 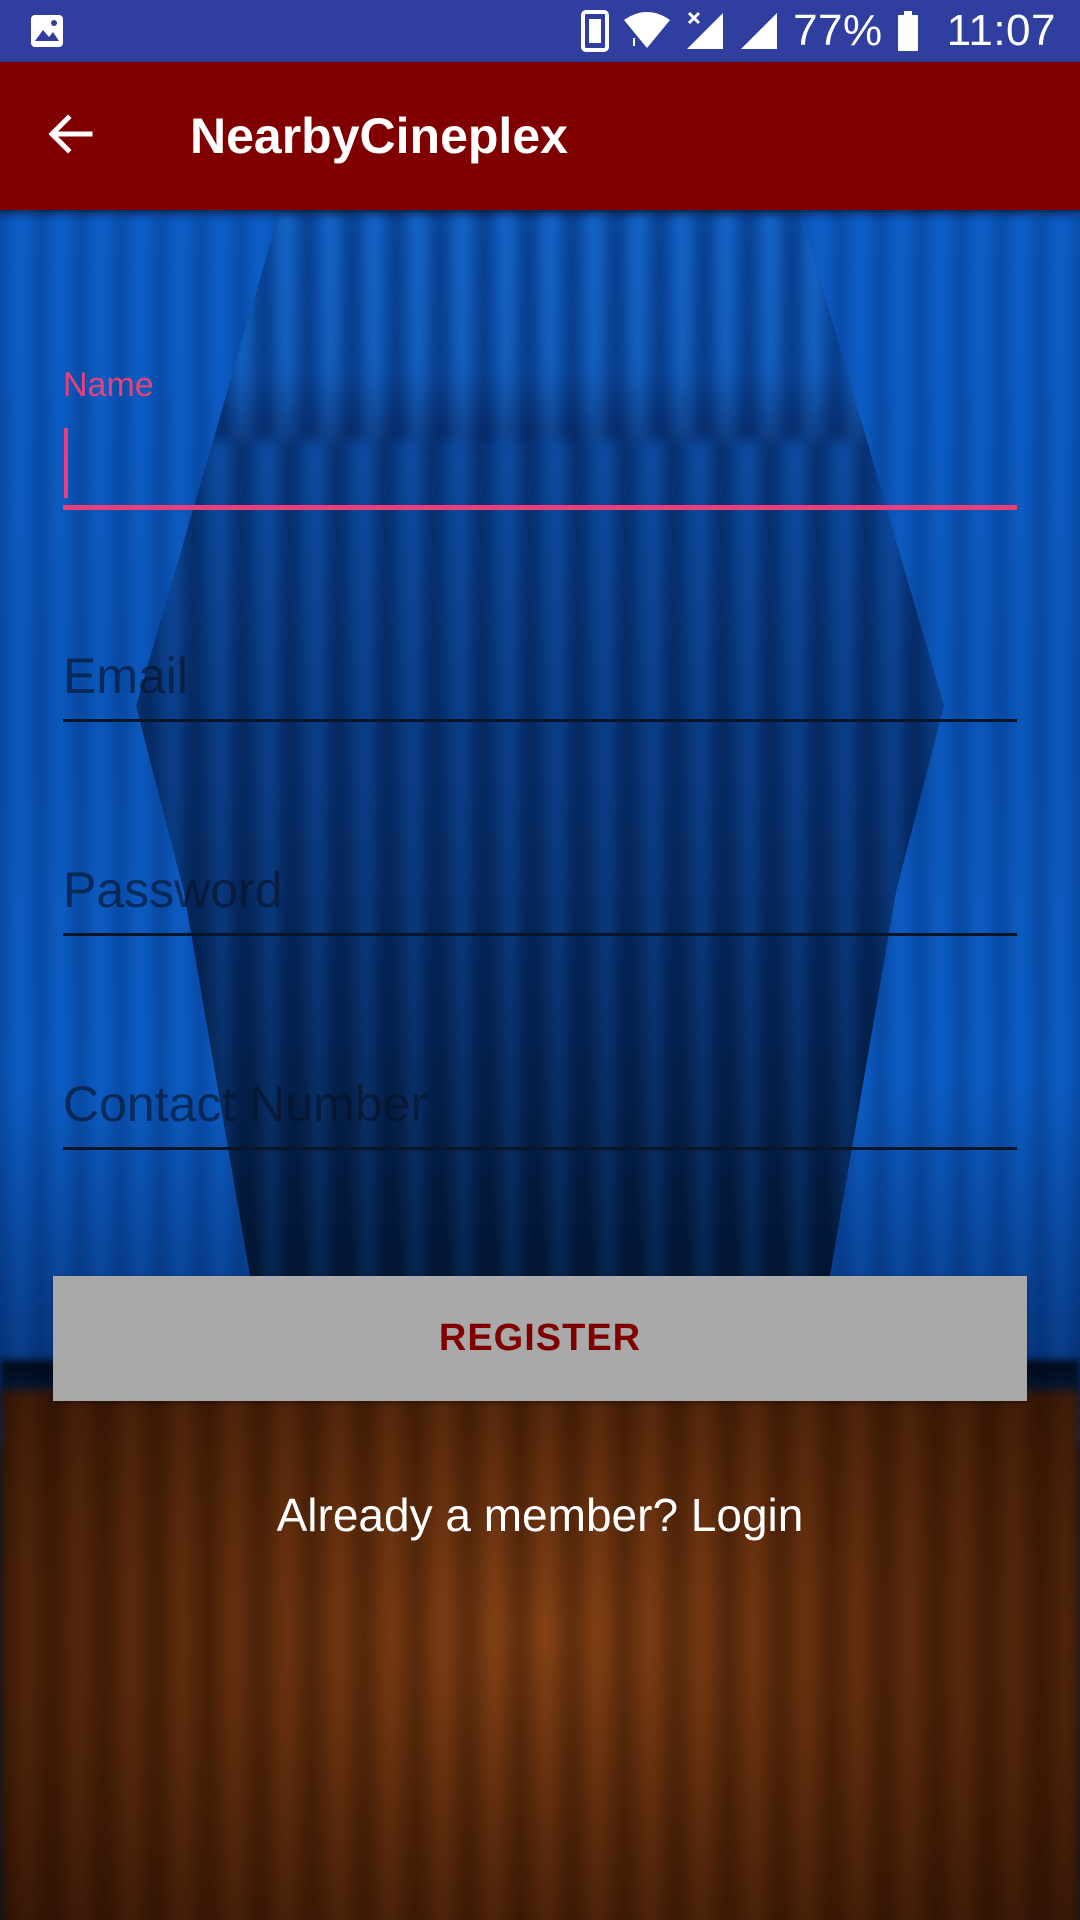 I want to click on password-field-underline, so click(x=540, y=934).